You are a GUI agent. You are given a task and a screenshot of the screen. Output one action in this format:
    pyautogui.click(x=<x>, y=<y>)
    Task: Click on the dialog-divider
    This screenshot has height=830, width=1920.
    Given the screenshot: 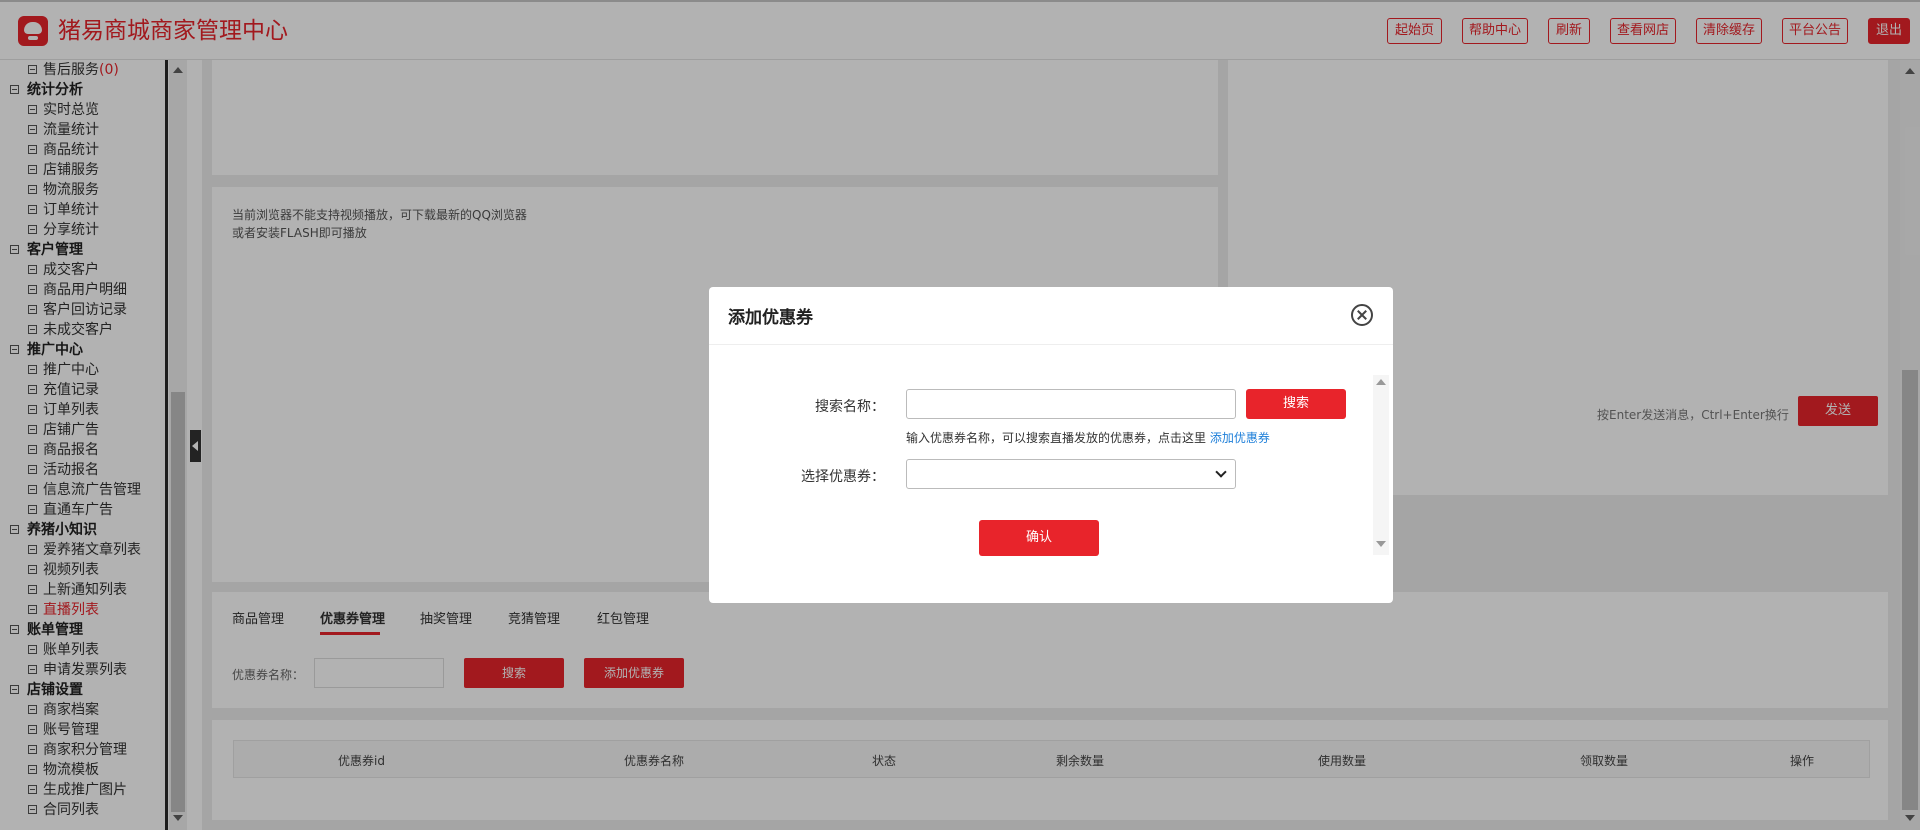 What is the action you would take?
    pyautogui.click(x=1051, y=344)
    